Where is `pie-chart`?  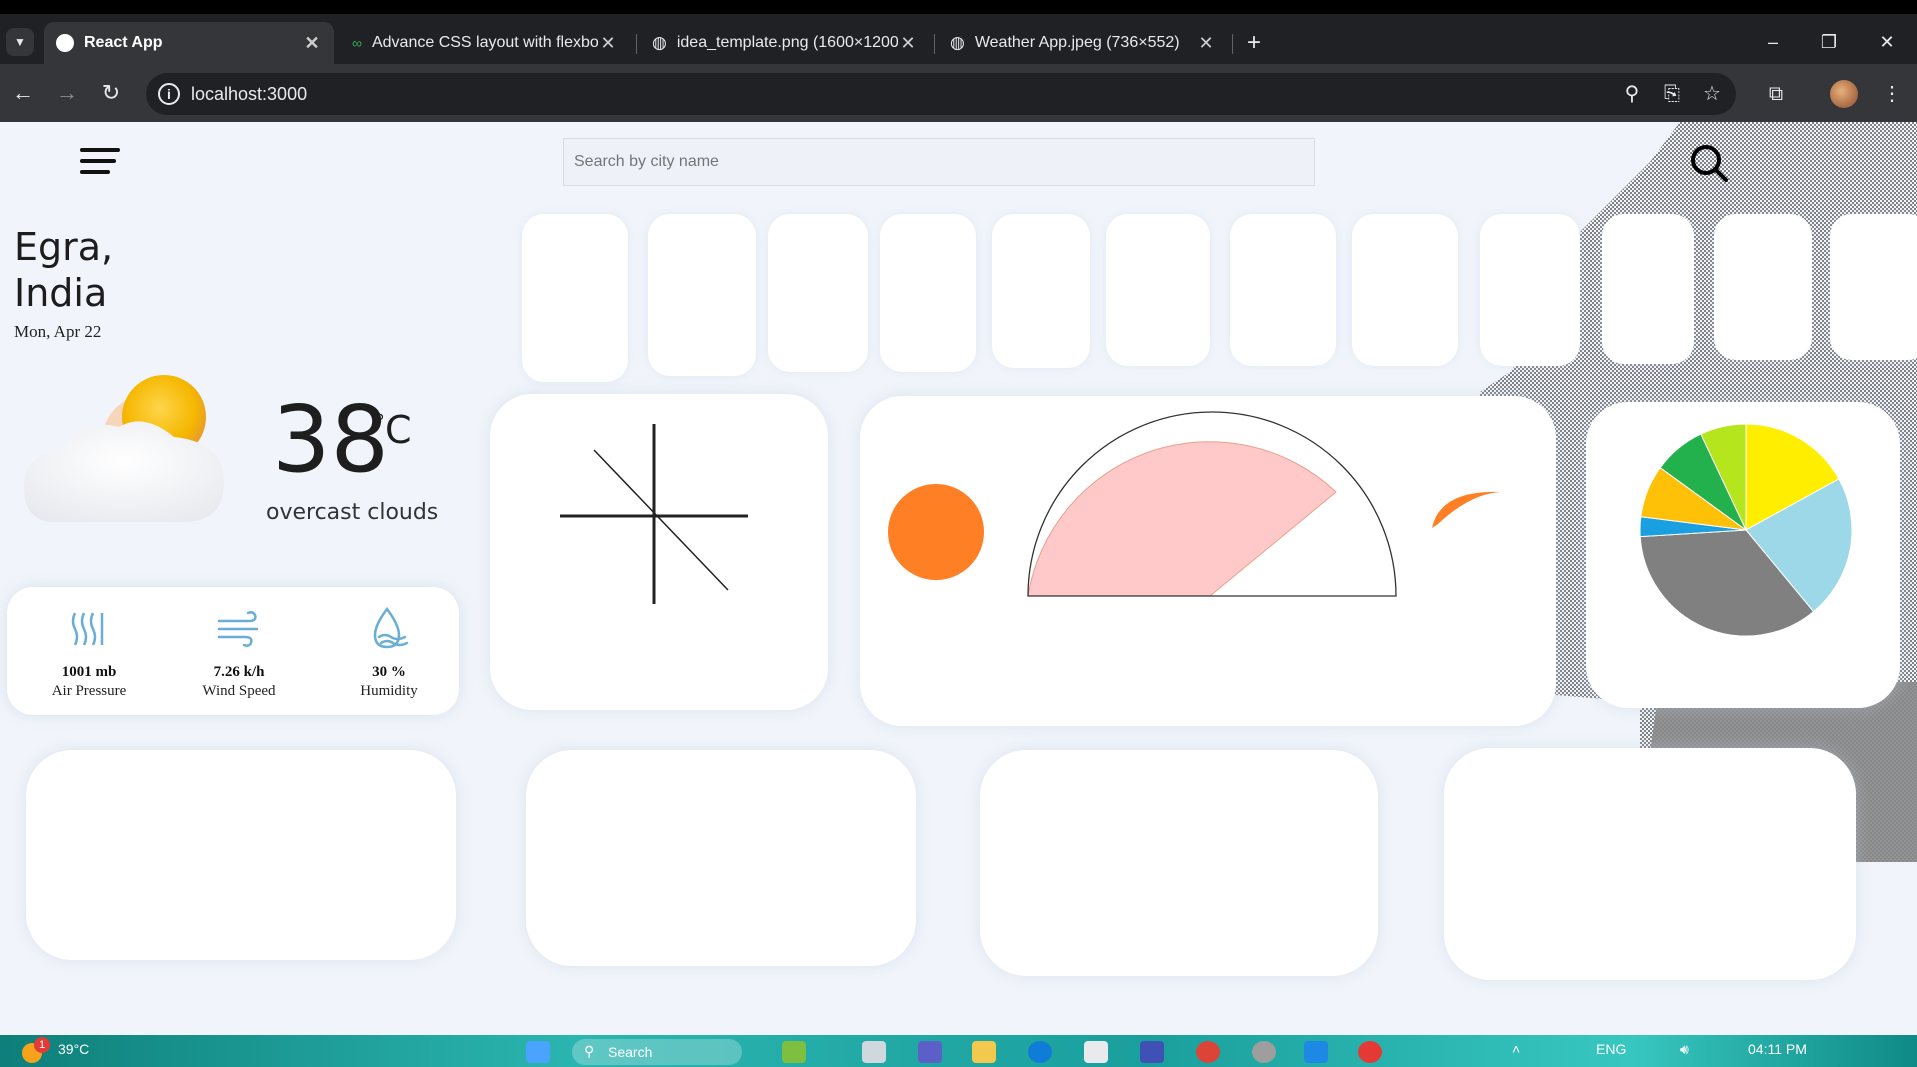
pie-chart is located at coordinates (1746, 530).